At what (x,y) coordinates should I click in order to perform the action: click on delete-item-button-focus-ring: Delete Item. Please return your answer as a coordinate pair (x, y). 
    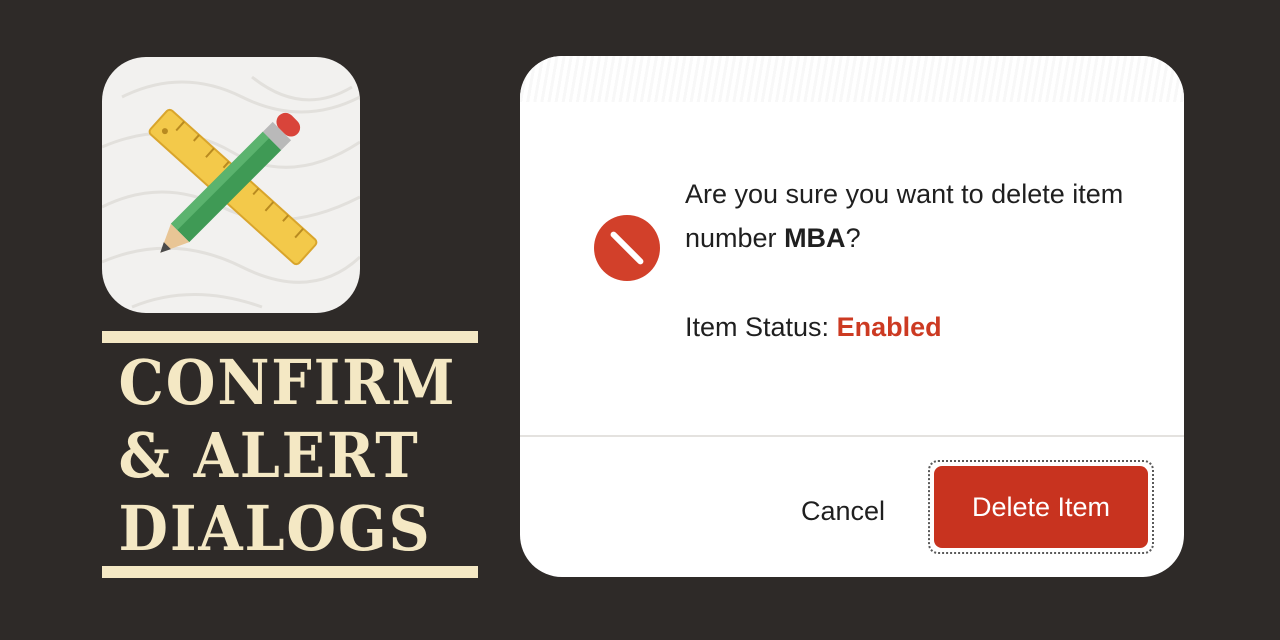
    Looking at the image, I should click on (1041, 507).